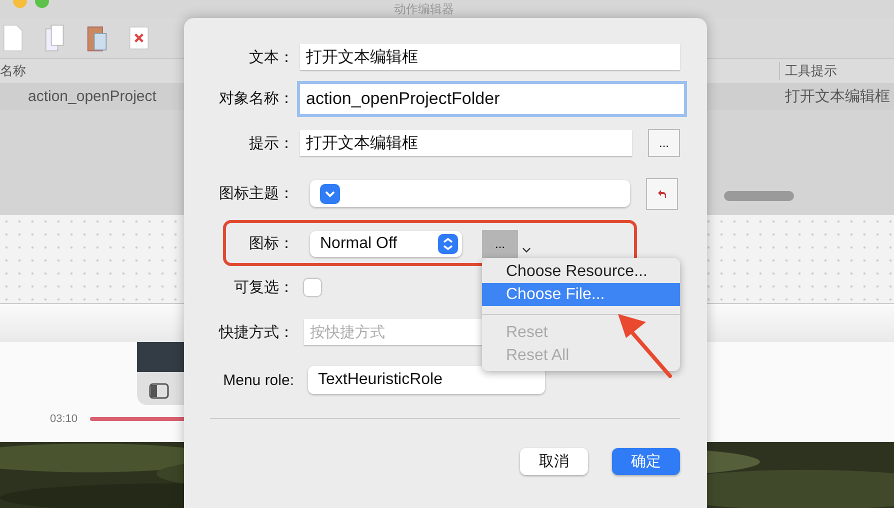  What do you see at coordinates (492, 99) in the screenshot?
I see `object-name-field: action_openProjectFolder` at bounding box center [492, 99].